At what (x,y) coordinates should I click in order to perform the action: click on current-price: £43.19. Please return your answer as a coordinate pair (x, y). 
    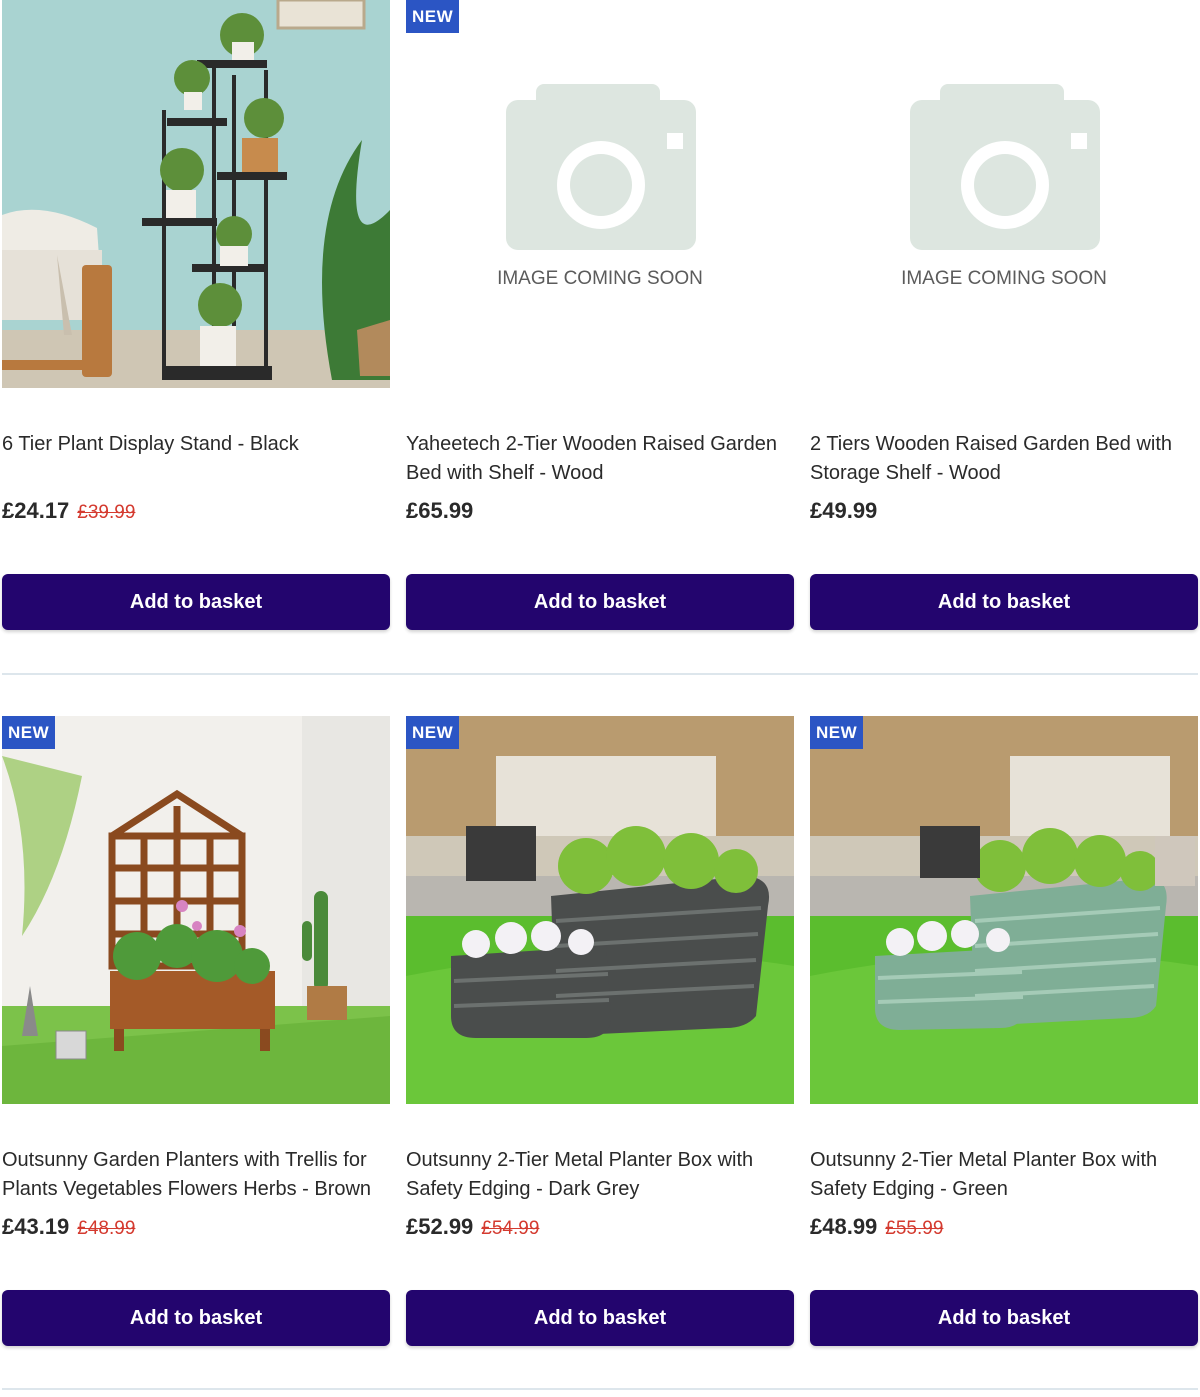
    Looking at the image, I should click on (36, 1226).